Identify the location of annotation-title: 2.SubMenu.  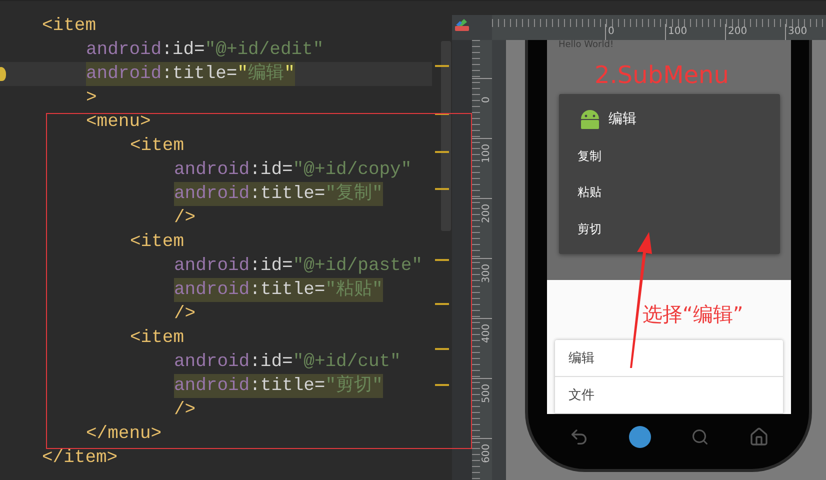
(662, 75).